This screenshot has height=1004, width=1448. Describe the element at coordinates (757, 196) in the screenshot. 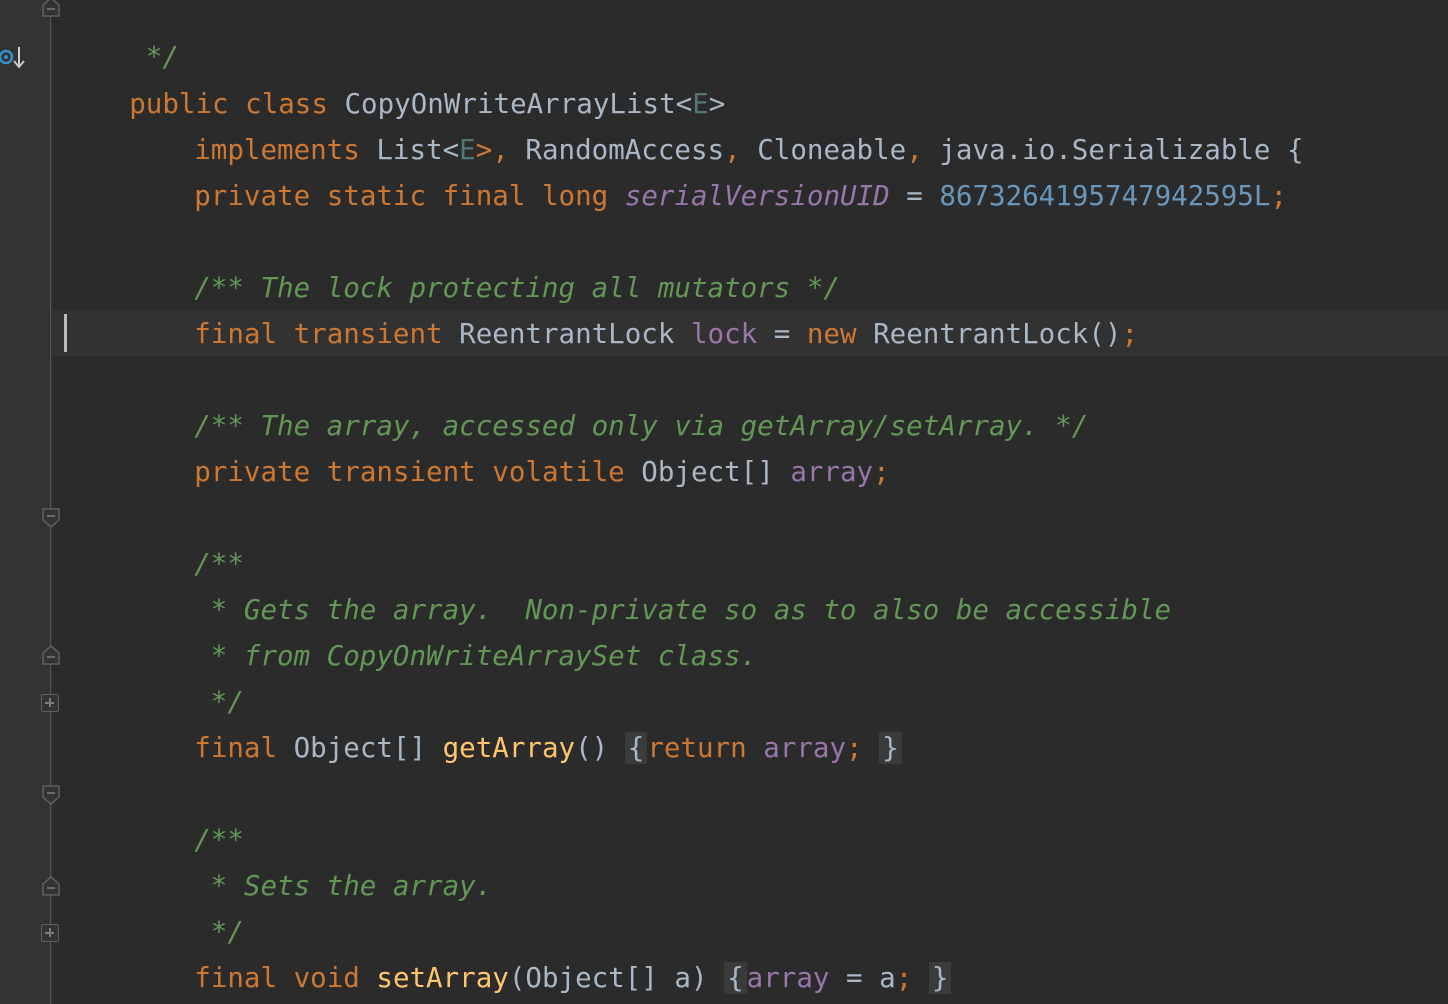

I see `field-name: serialVersionUID` at that location.